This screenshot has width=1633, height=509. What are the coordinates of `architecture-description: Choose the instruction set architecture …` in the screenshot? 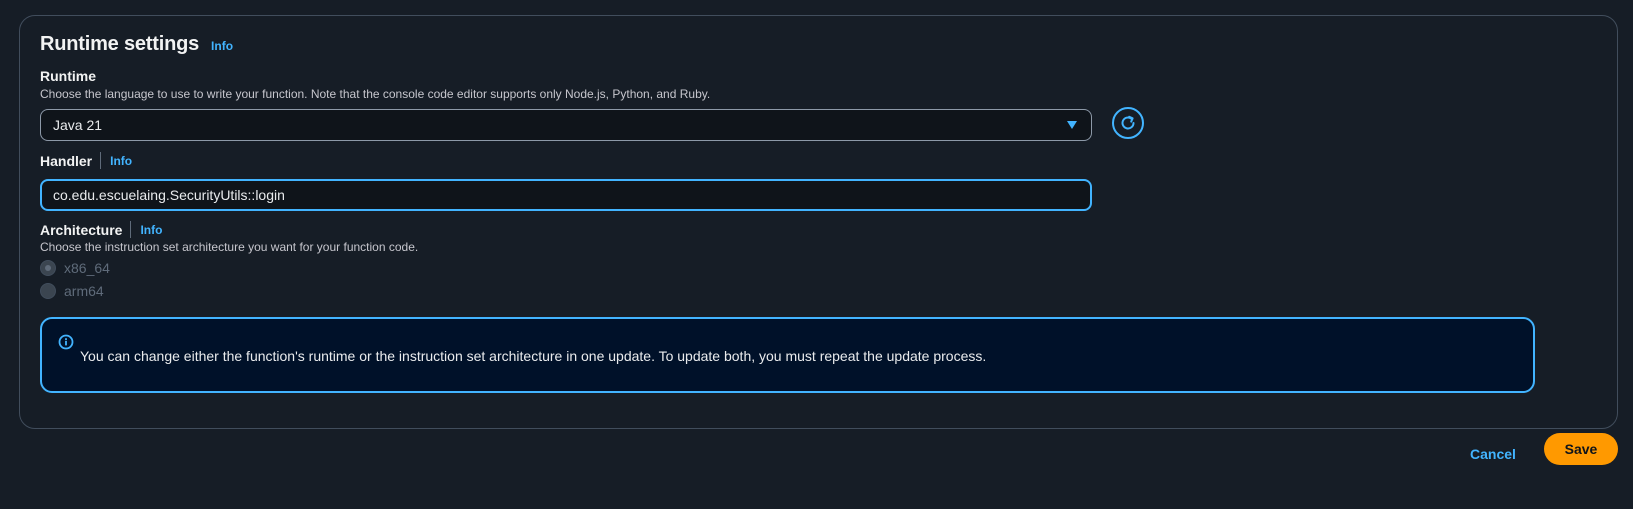 It's located at (229, 247).